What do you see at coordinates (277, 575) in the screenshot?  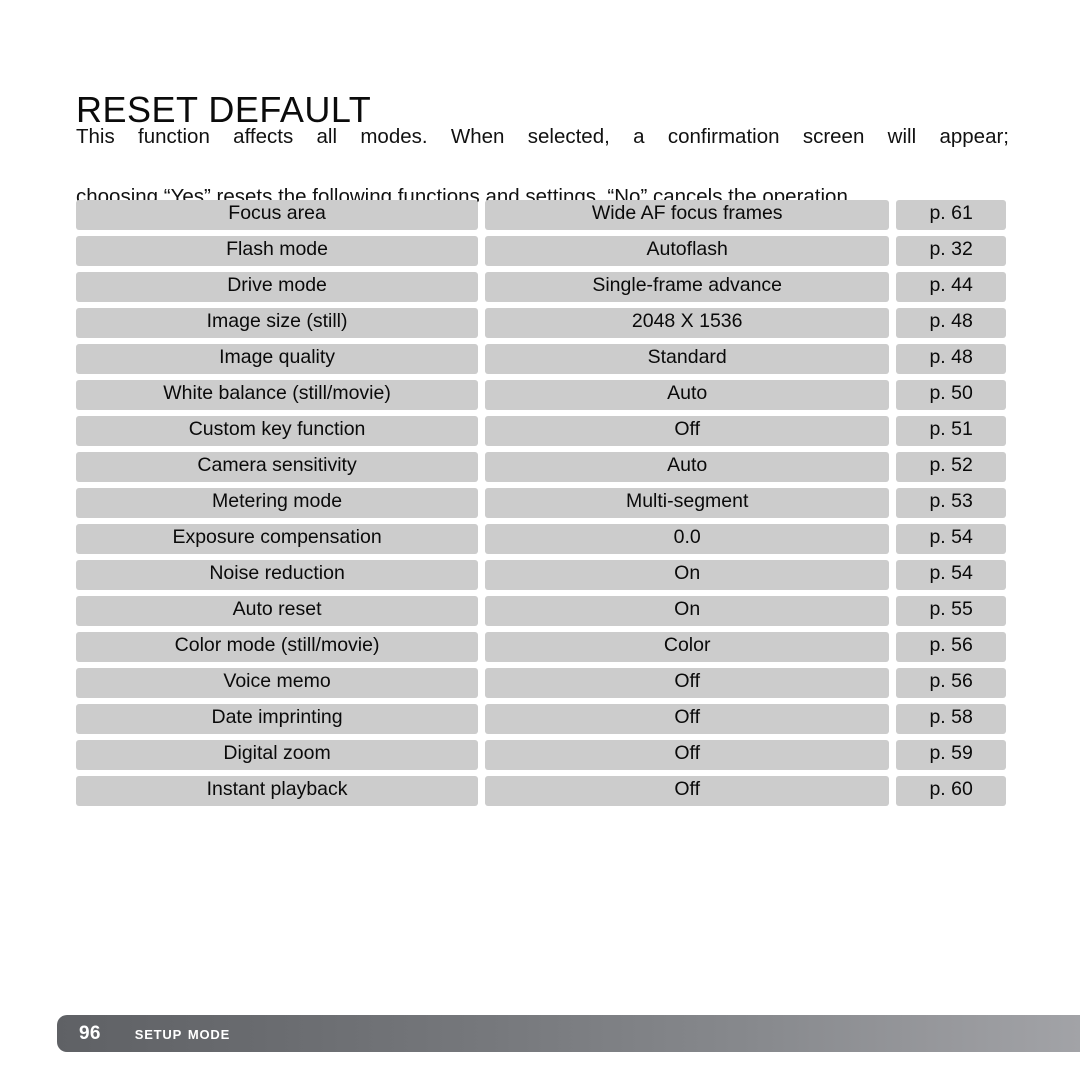 I see `cell-function-name: Noise reduction` at bounding box center [277, 575].